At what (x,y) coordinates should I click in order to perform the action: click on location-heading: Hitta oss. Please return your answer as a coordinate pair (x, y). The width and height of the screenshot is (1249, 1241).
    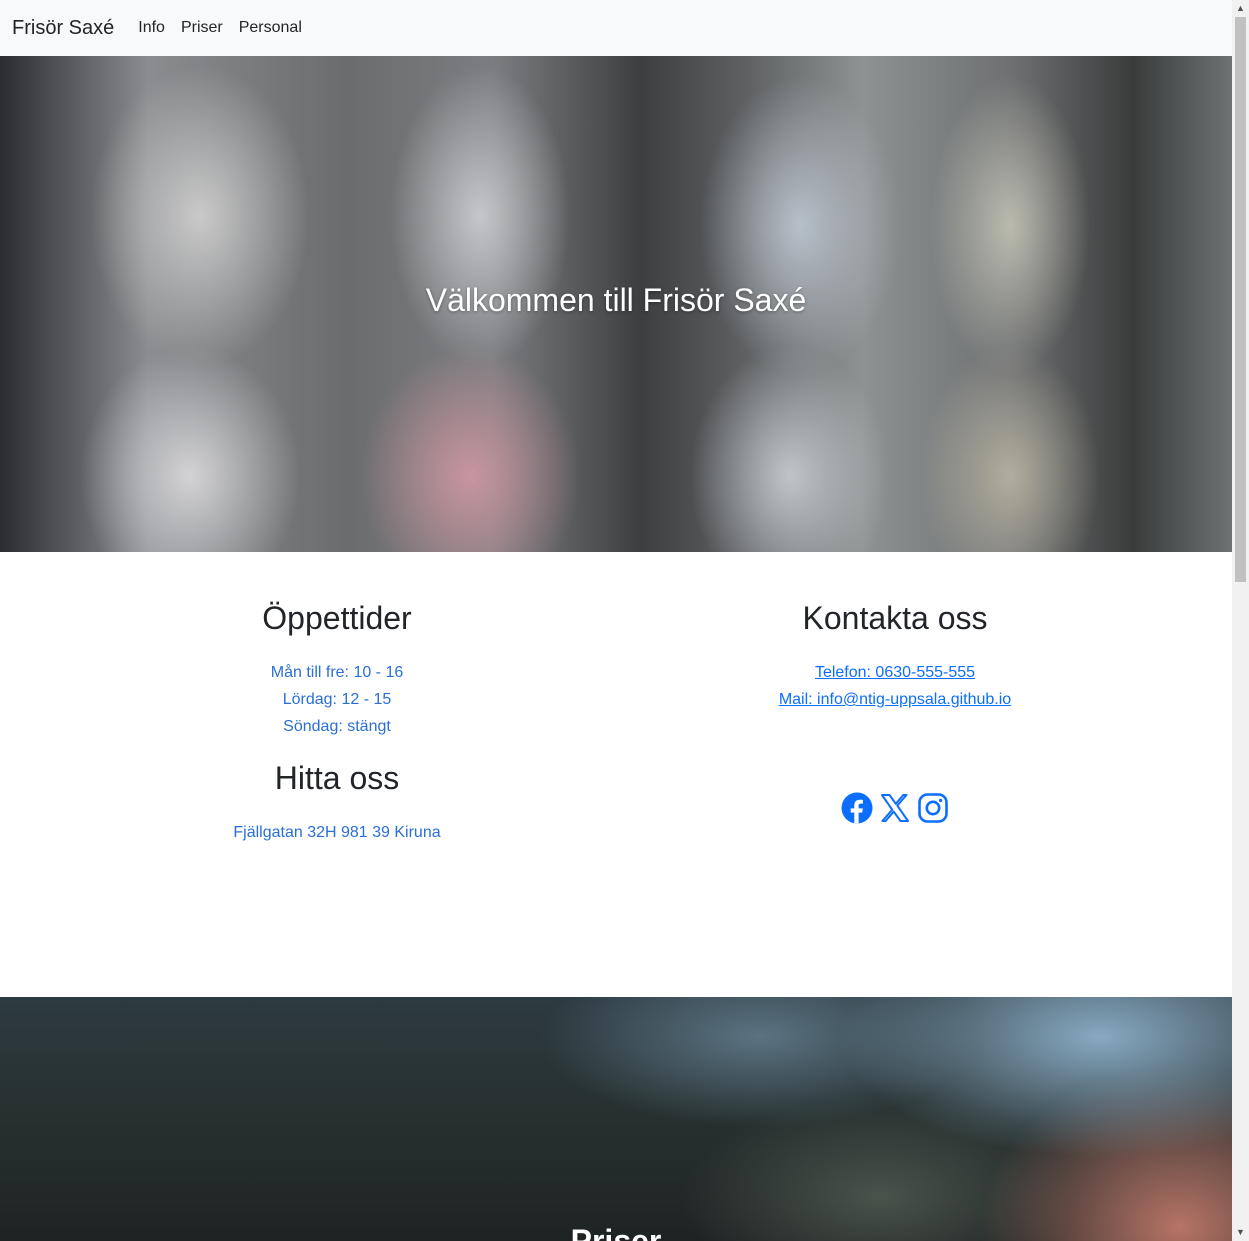
    Looking at the image, I should click on (337, 778).